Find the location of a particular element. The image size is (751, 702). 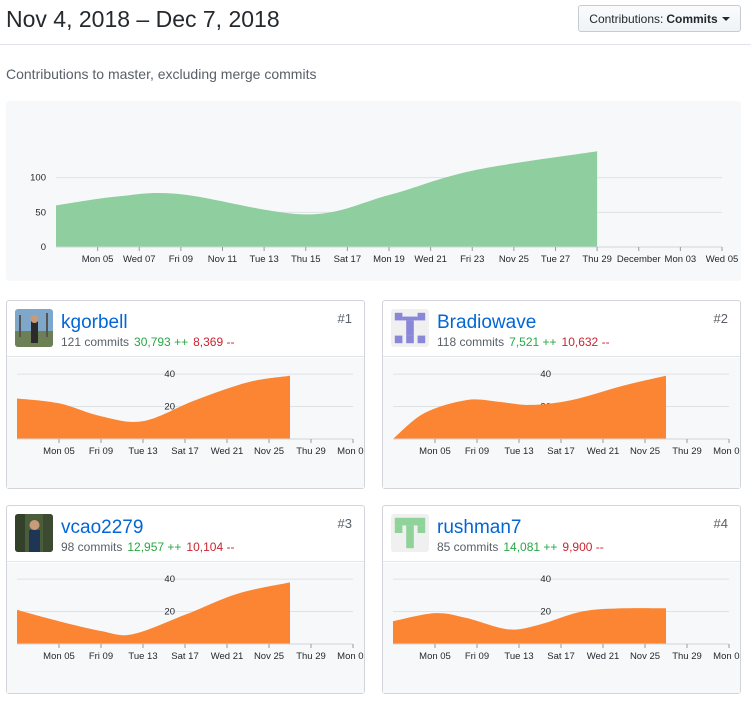

commit-count: 85 commits is located at coordinates (468, 547).